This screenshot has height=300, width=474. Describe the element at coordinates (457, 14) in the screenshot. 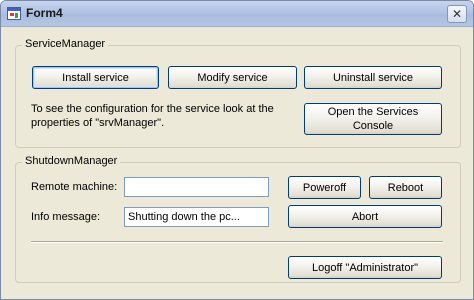

I see `close-icon: ✕` at that location.